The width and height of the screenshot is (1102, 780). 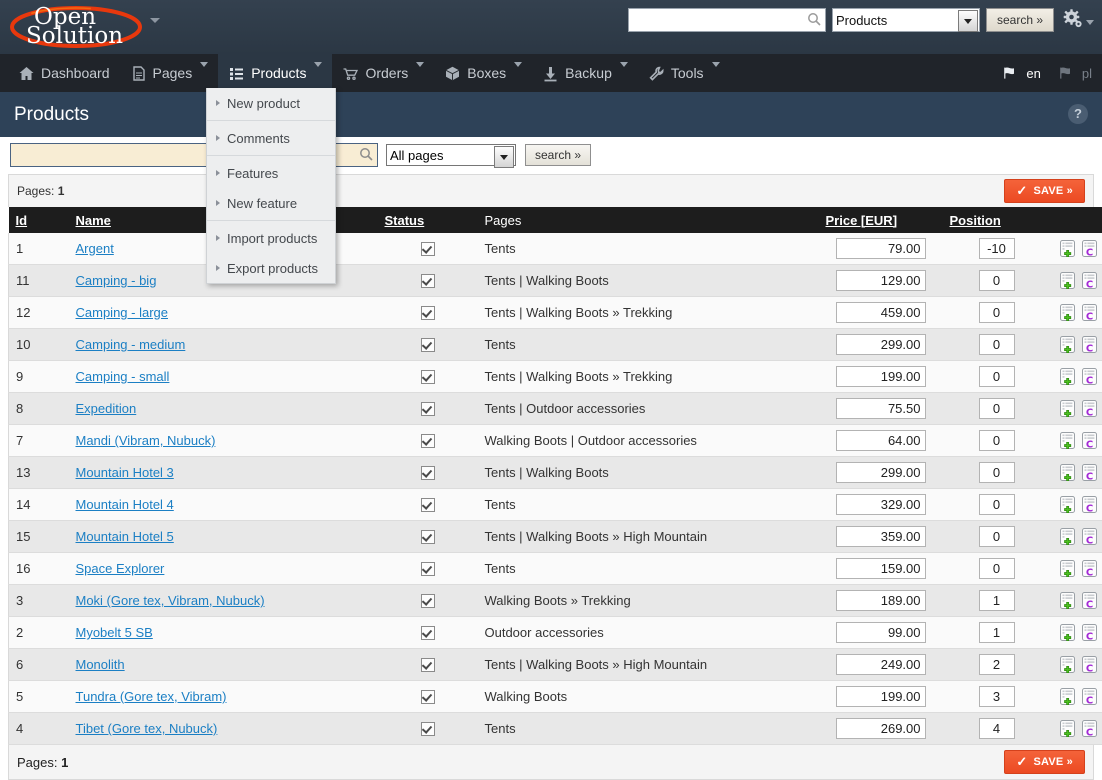 I want to click on global-search-input, so click(x=727, y=20).